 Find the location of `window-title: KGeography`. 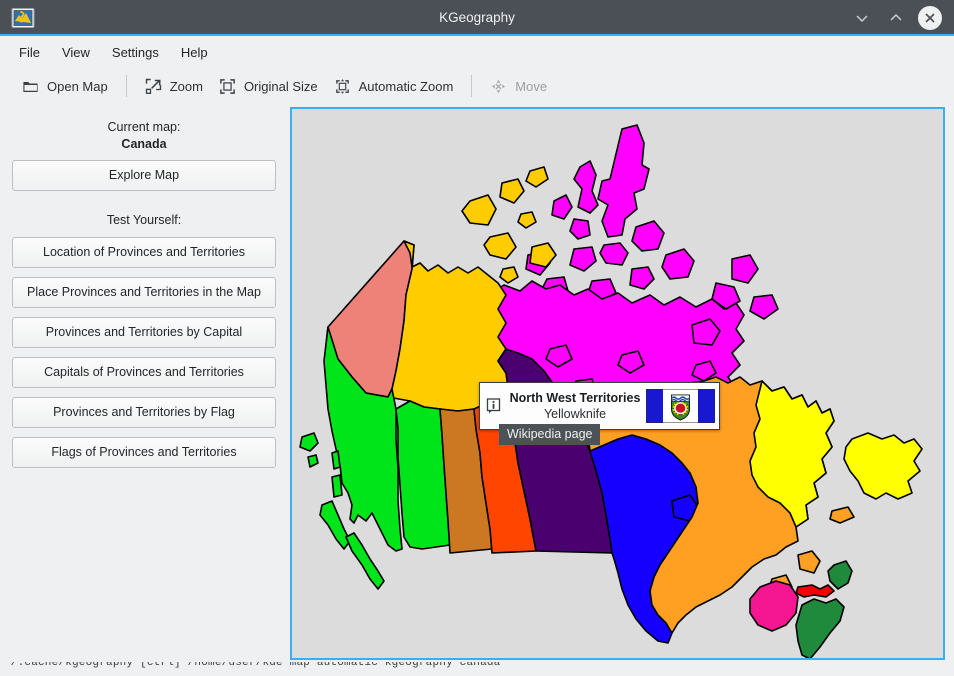

window-title: KGeography is located at coordinates (477, 17).